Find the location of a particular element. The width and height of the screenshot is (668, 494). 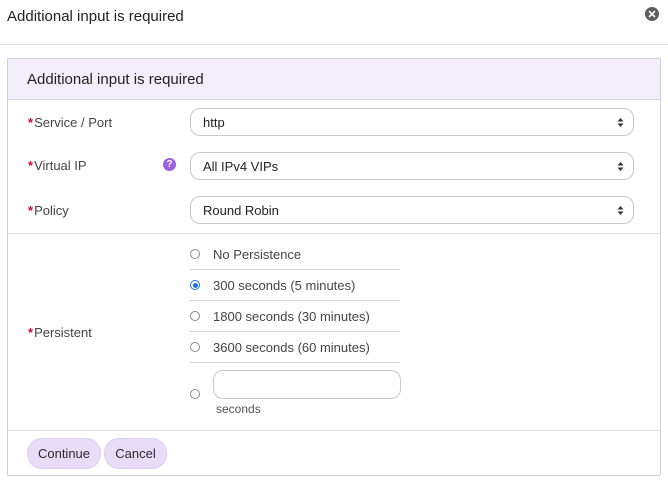

persistent-label: *Persistent is located at coordinates (60, 332).